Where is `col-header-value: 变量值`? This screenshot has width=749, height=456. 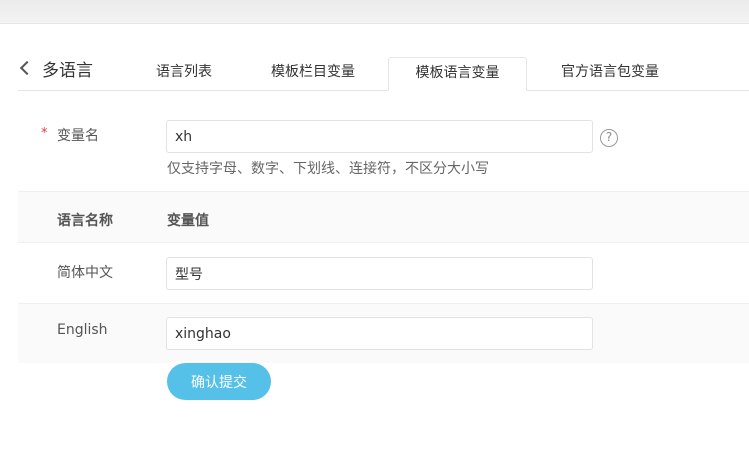 col-header-value: 变量值 is located at coordinates (188, 221).